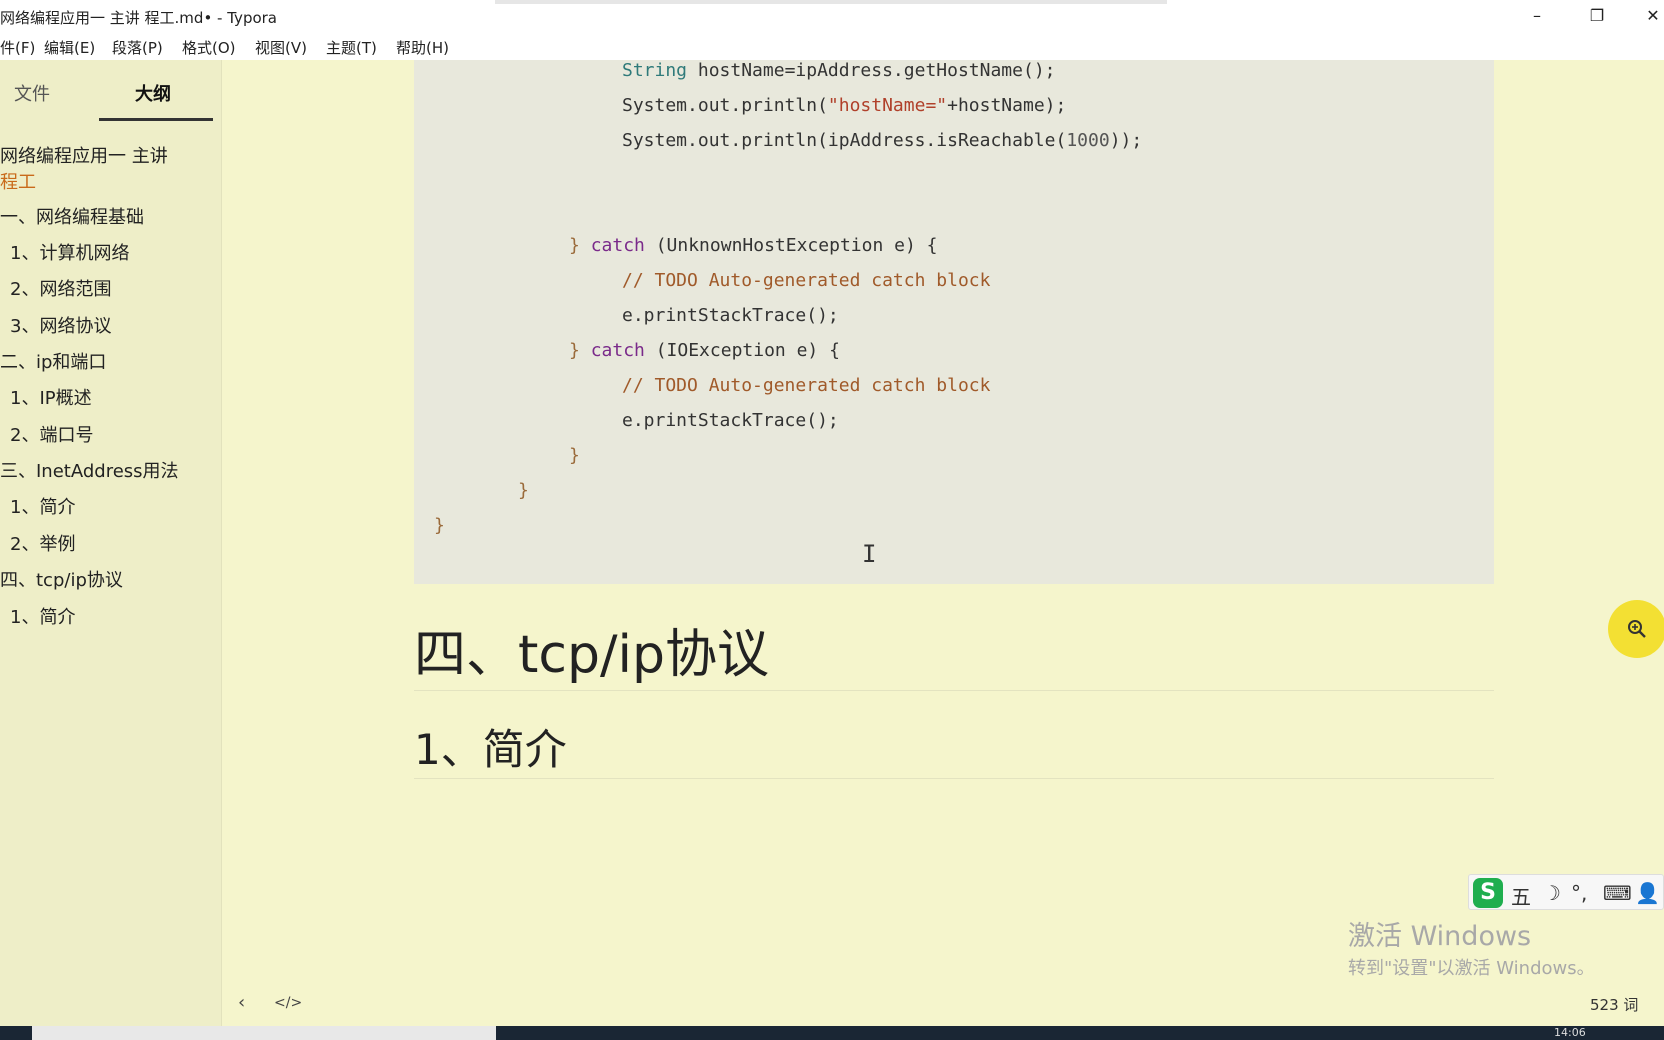 The width and height of the screenshot is (1664, 1040). I want to click on zoom-magnifier-icon, so click(1636, 629).